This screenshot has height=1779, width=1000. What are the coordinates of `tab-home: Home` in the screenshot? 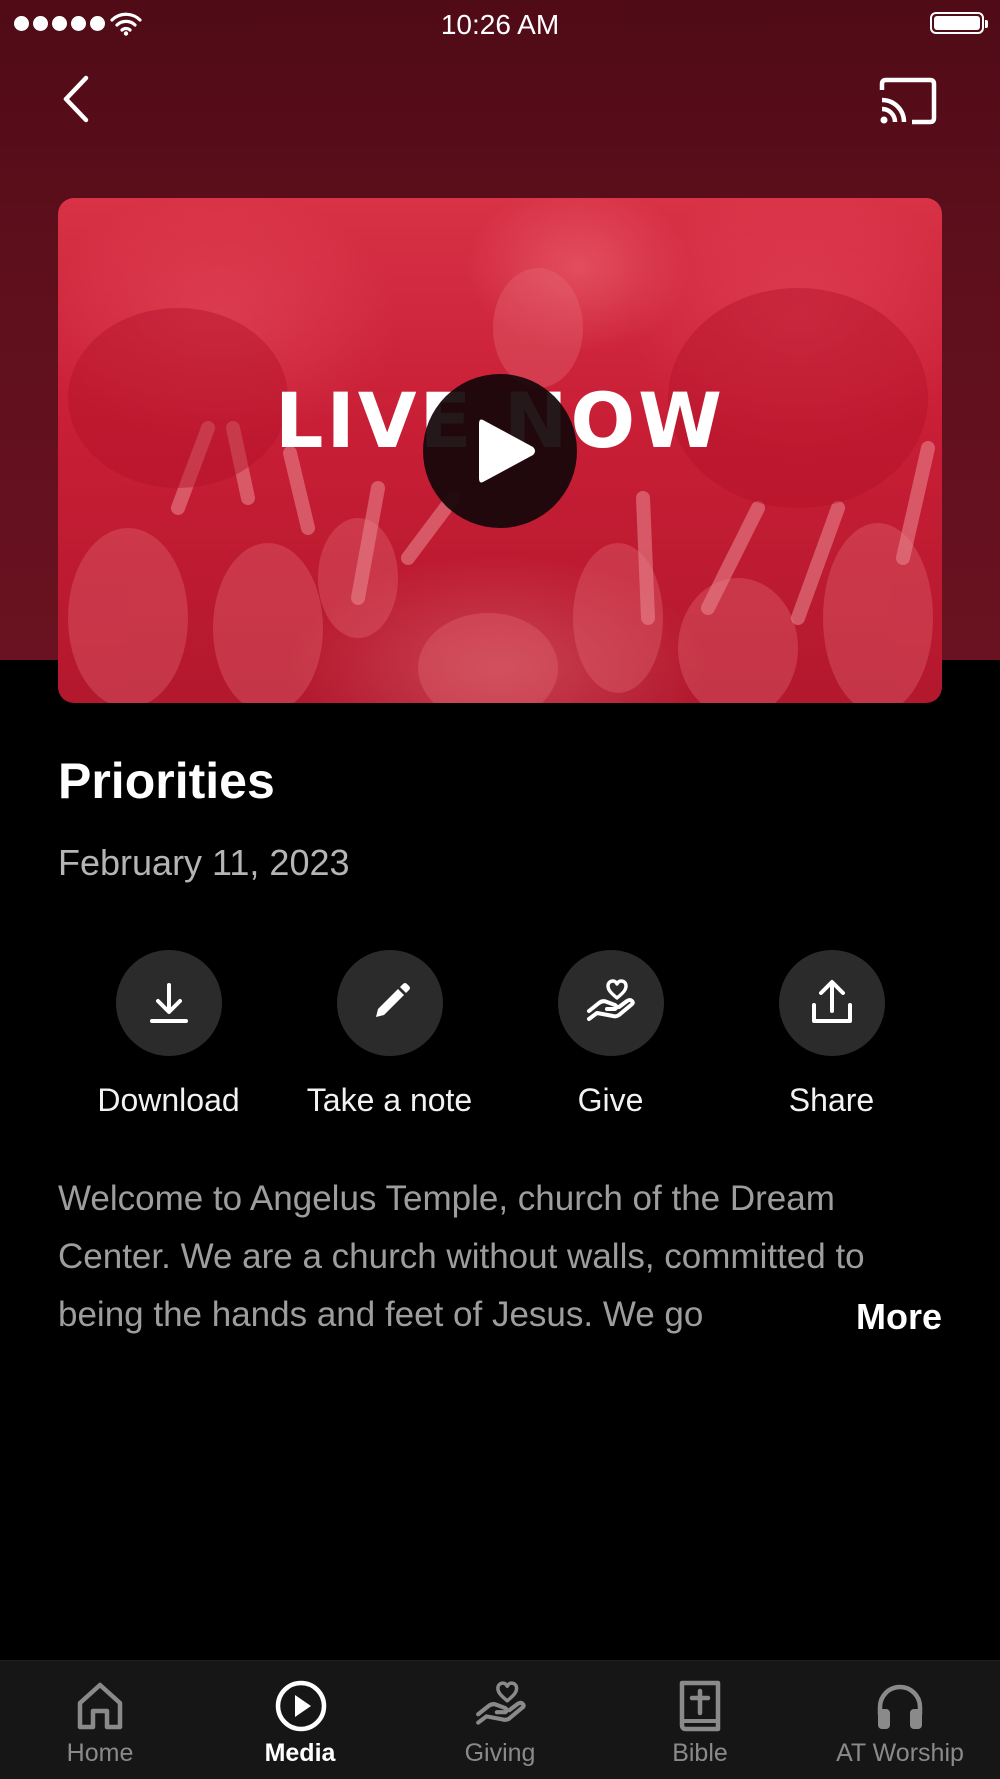 It's located at (100, 1720).